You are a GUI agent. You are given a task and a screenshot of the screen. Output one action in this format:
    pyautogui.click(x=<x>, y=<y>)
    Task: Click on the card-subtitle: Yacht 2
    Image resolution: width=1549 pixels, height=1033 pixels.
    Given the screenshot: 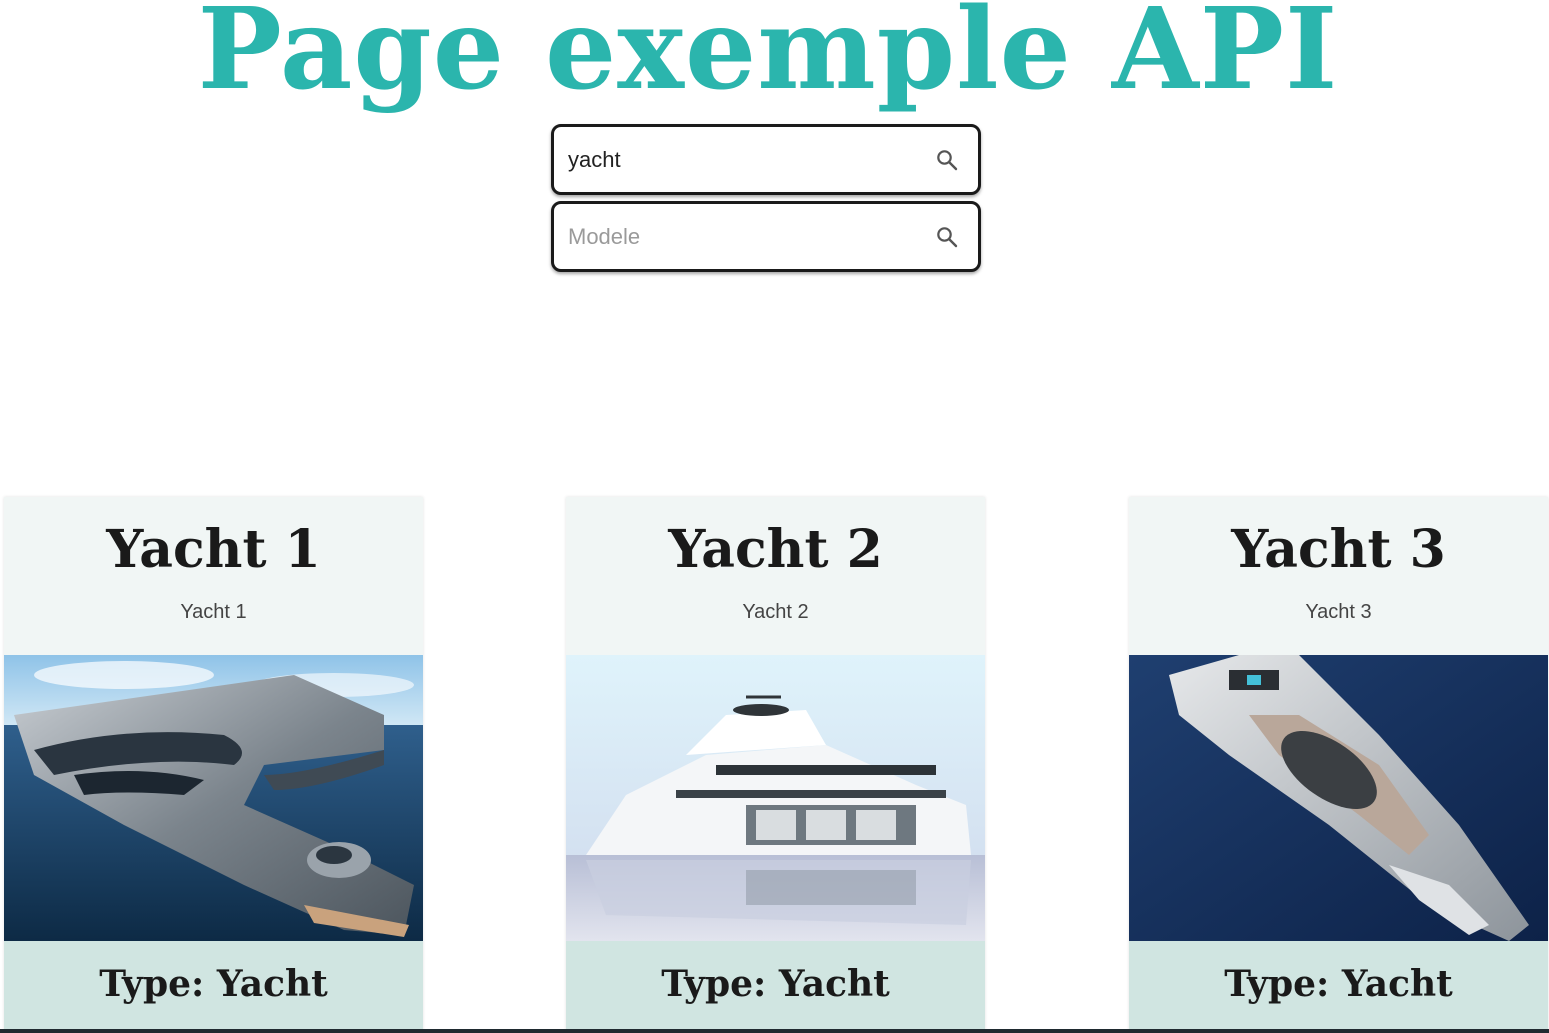 What is the action you would take?
    pyautogui.click(x=775, y=612)
    